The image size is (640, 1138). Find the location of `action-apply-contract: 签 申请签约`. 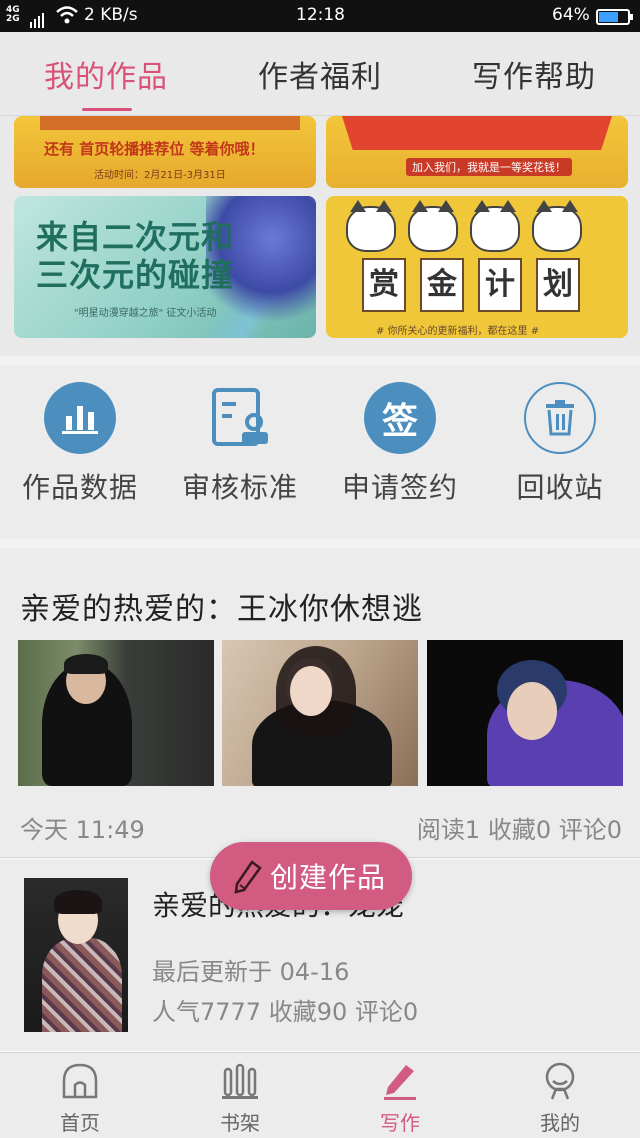

action-apply-contract: 签 申请签约 is located at coordinates (400, 444).